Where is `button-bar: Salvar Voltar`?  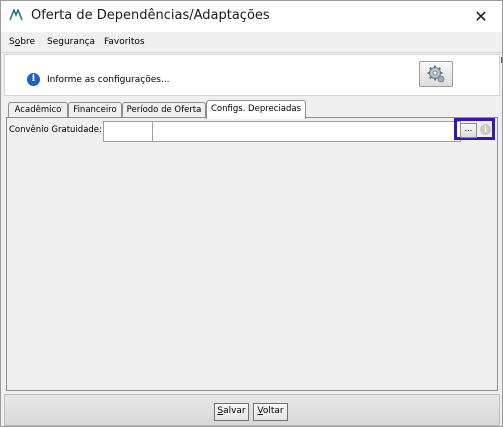
button-bar: Salvar Voltar is located at coordinates (252, 410).